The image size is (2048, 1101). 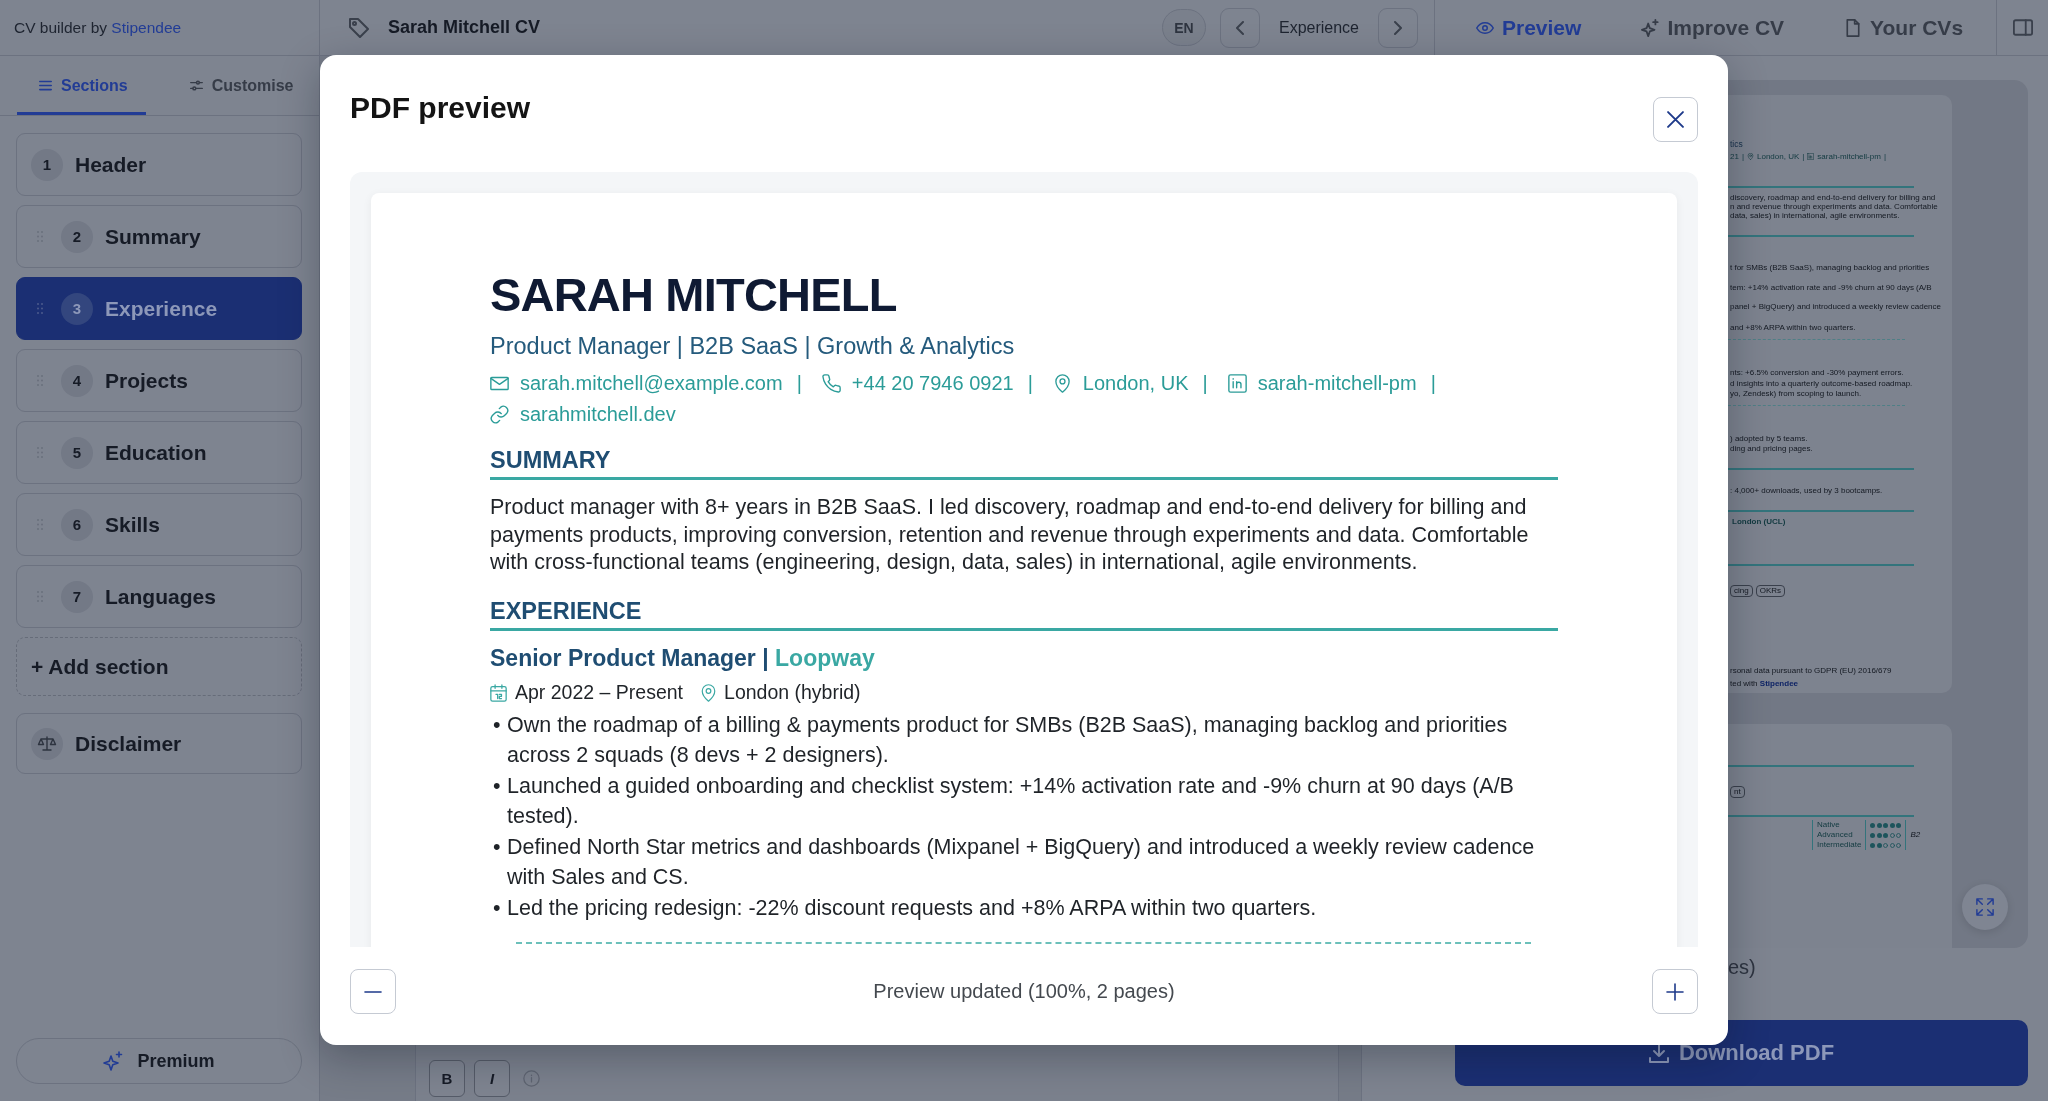 What do you see at coordinates (1759, 521) in the screenshot?
I see `page-text: London (UCL)` at bounding box center [1759, 521].